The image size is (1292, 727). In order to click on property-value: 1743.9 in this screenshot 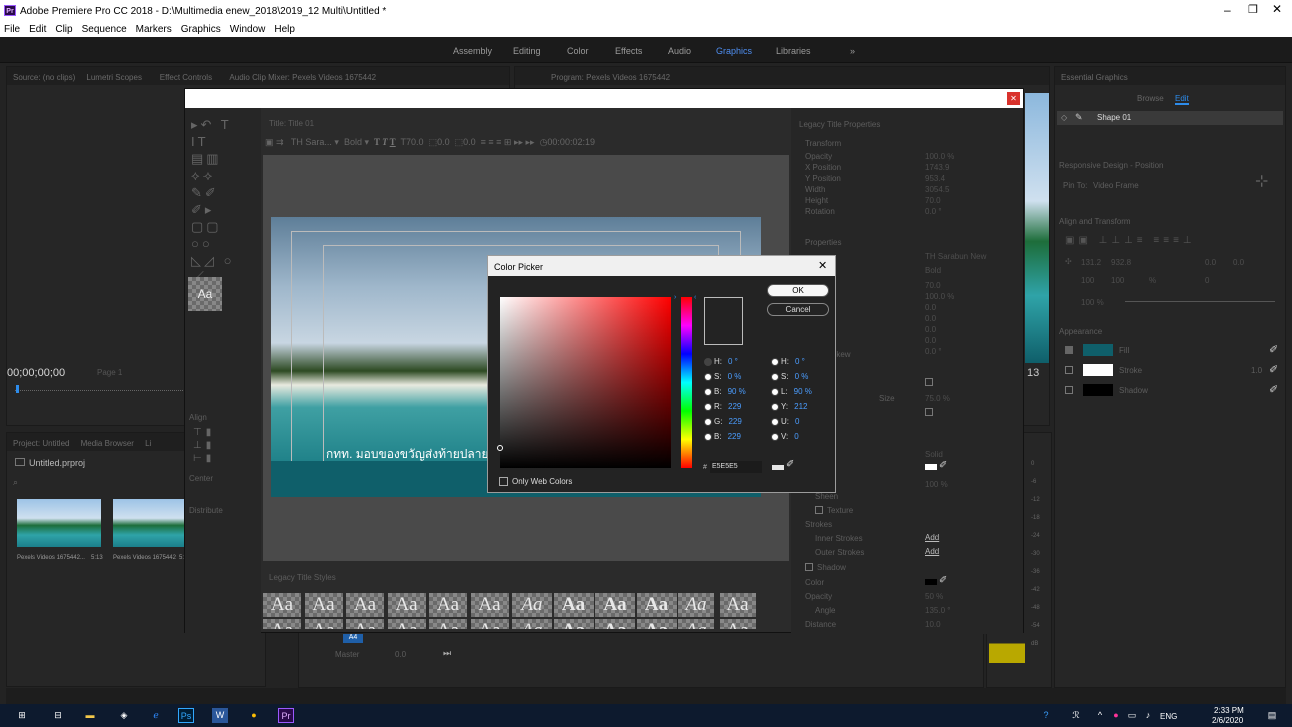, I will do `click(937, 167)`.